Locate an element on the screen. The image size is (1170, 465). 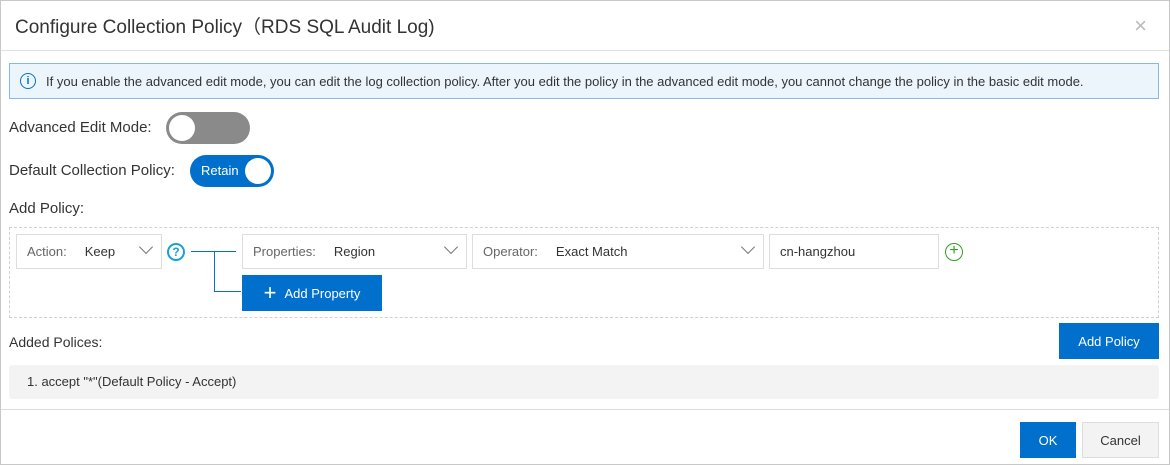
policy-list-item: 1. accept "*"(Default Policy - Accept) is located at coordinates (584, 382).